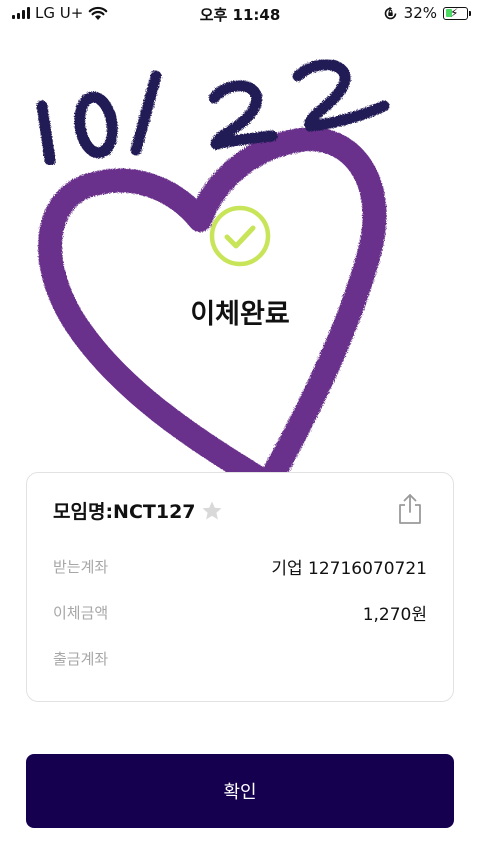  I want to click on receiving-account-row: 받는계좌 기업 12716070721, so click(240, 566).